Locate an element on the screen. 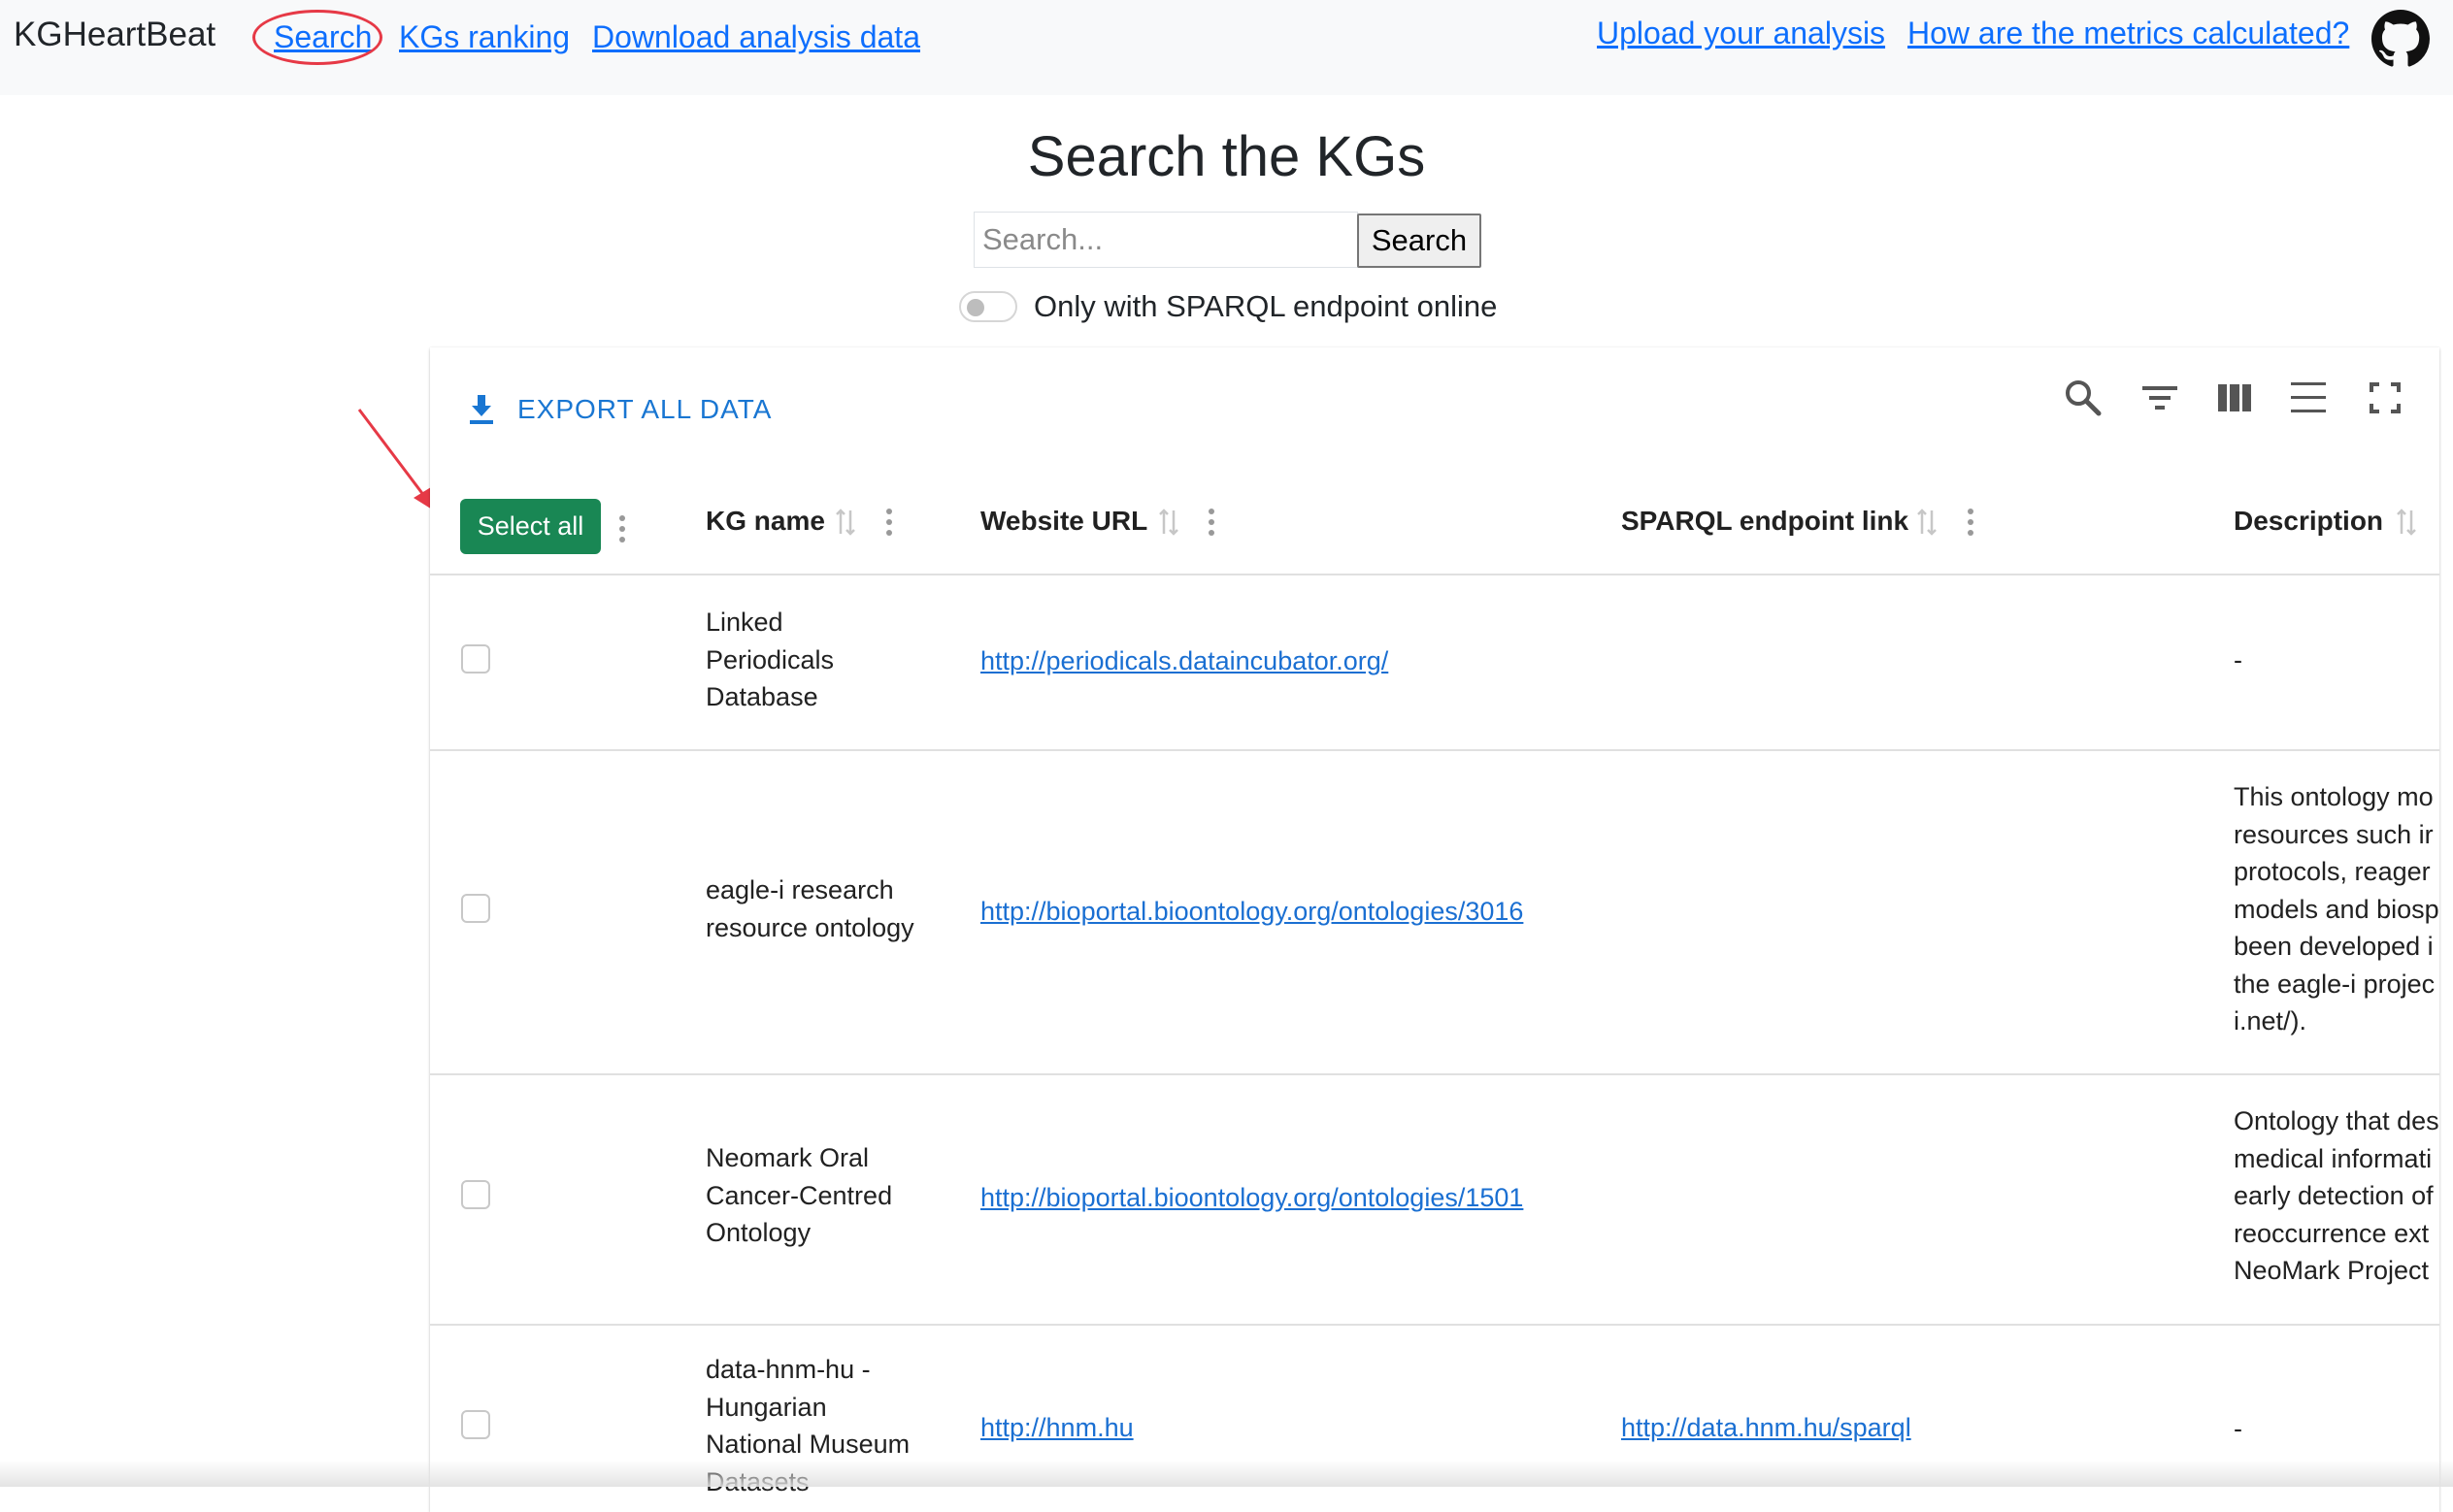 The height and width of the screenshot is (1512, 2453). select-all-button: Select all is located at coordinates (530, 526).